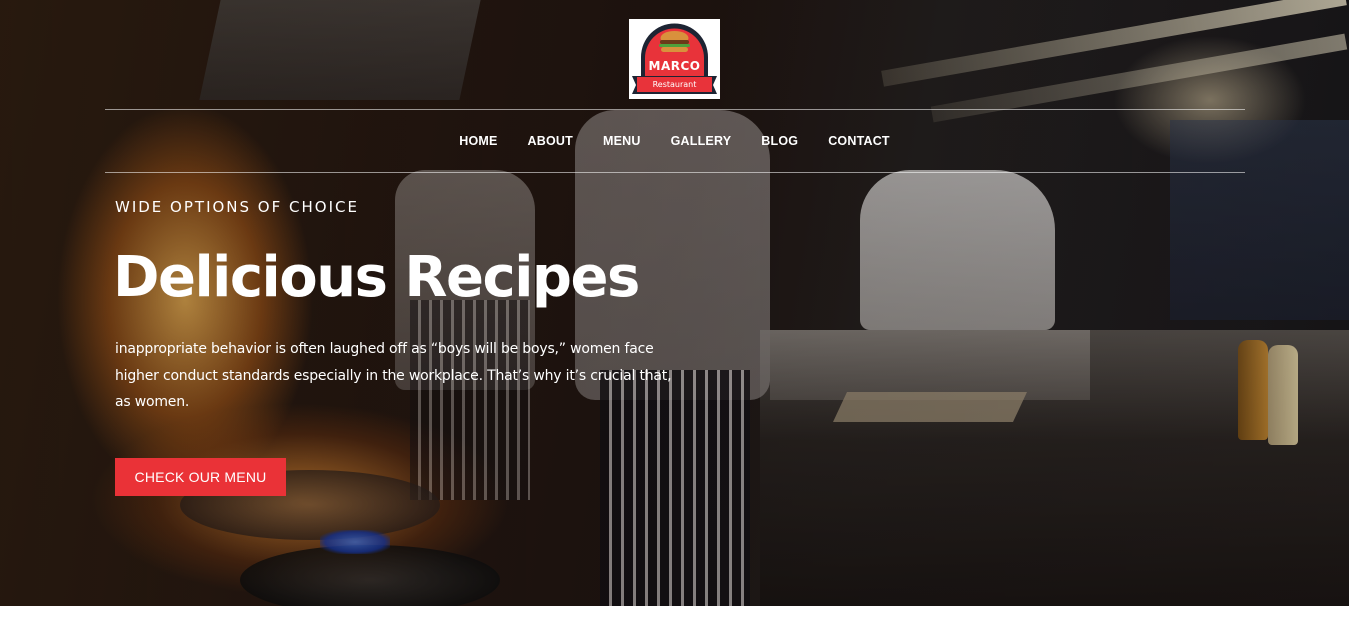 Image resolution: width=1349 pixels, height=640 pixels. Describe the element at coordinates (550, 141) in the screenshot. I see `nav-item-about: ABOUT` at that location.